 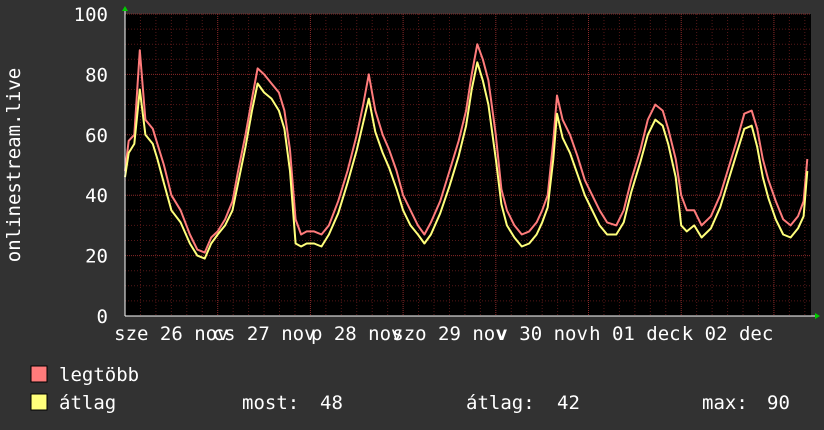 What do you see at coordinates (39, 402) in the screenshot?
I see `legend-swatch-avg` at bounding box center [39, 402].